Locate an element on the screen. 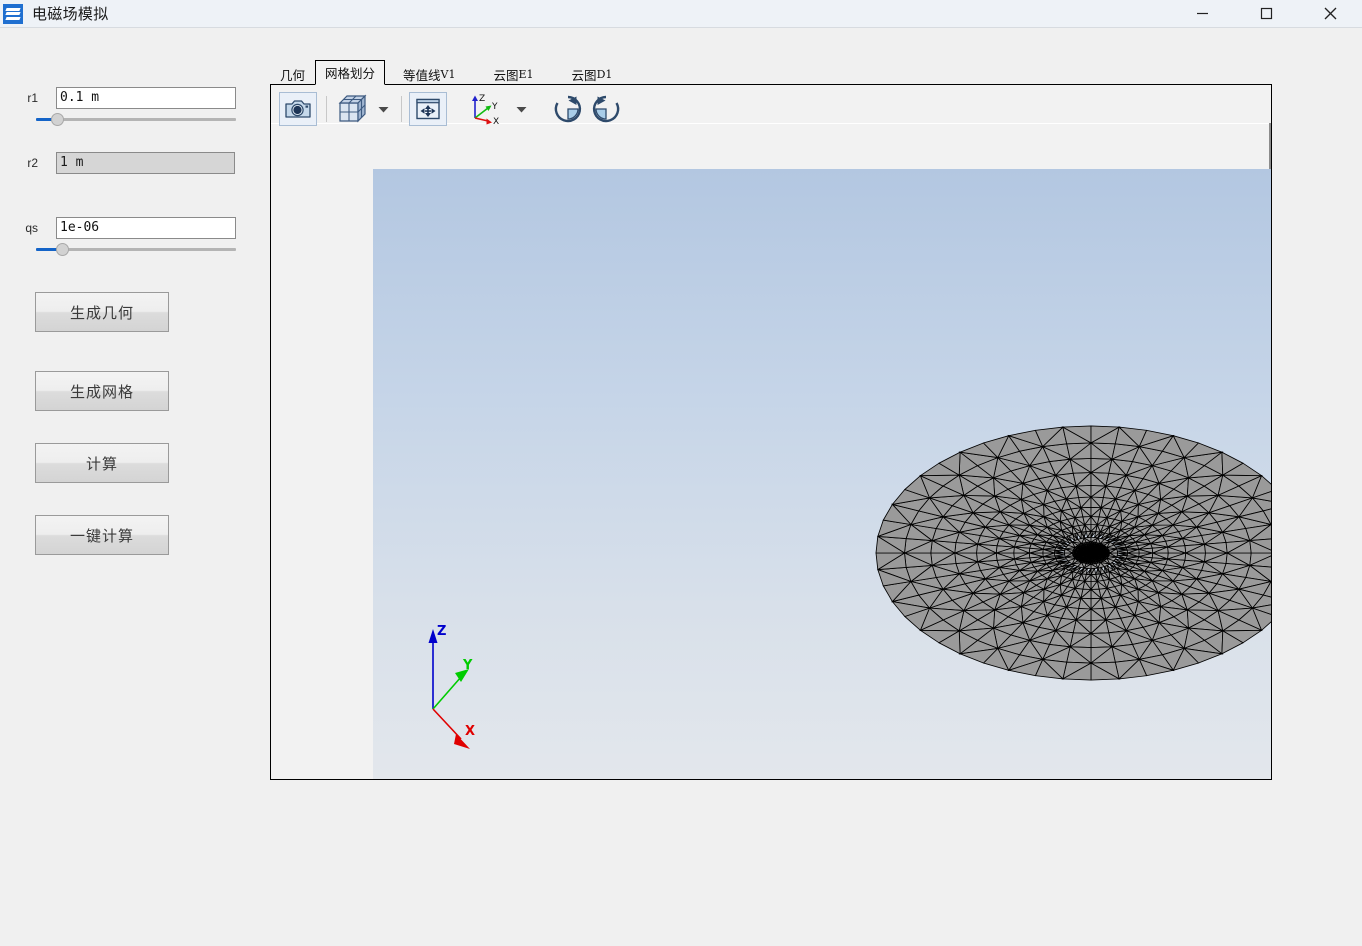 This screenshot has height=946, width=1362. generate-geometry-button: 生成几何 is located at coordinates (102, 312).